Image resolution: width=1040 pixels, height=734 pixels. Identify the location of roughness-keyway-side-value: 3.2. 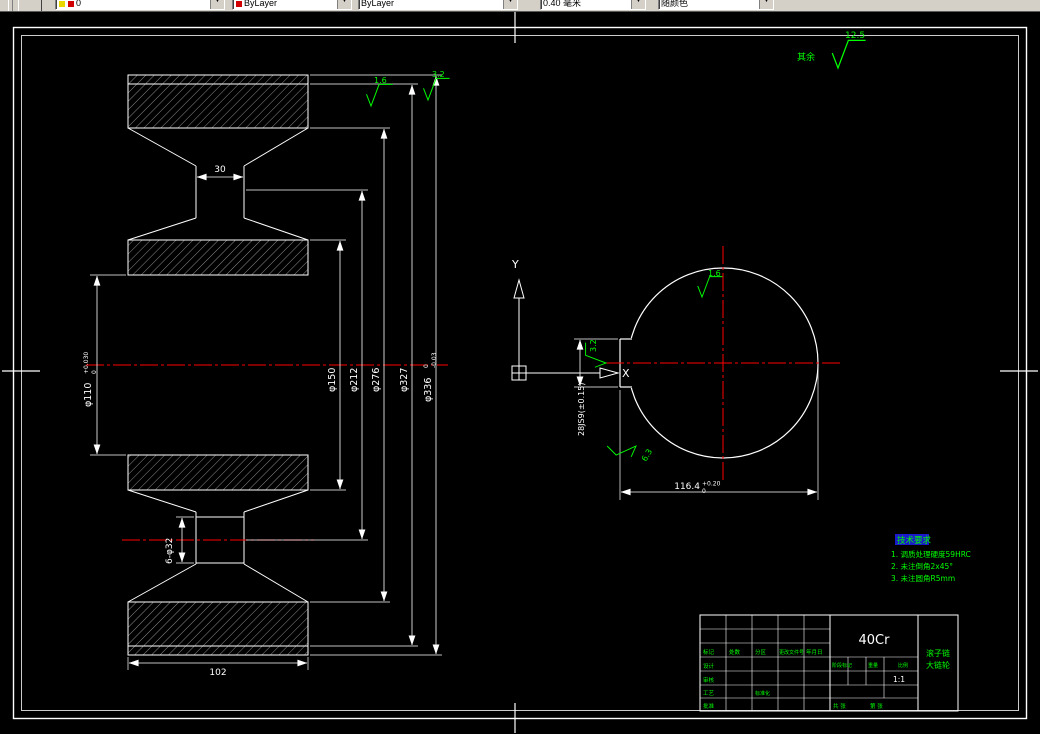
(593, 345).